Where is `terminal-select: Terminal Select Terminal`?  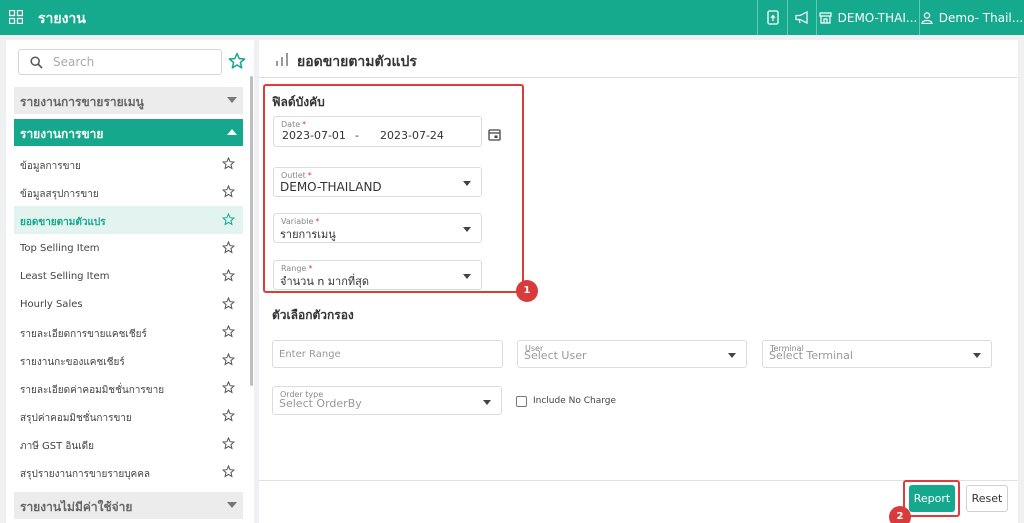
terminal-select: Terminal Select Terminal is located at coordinates (877, 354).